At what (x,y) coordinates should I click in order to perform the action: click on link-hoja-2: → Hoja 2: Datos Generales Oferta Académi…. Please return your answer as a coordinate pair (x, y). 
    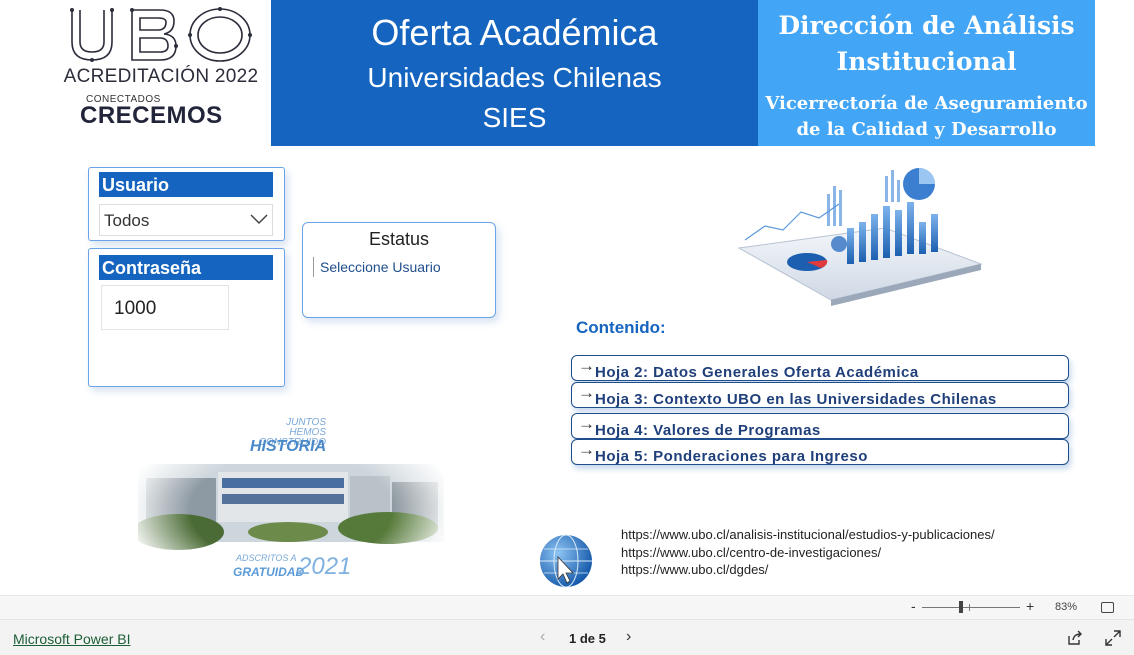
    Looking at the image, I should click on (820, 368).